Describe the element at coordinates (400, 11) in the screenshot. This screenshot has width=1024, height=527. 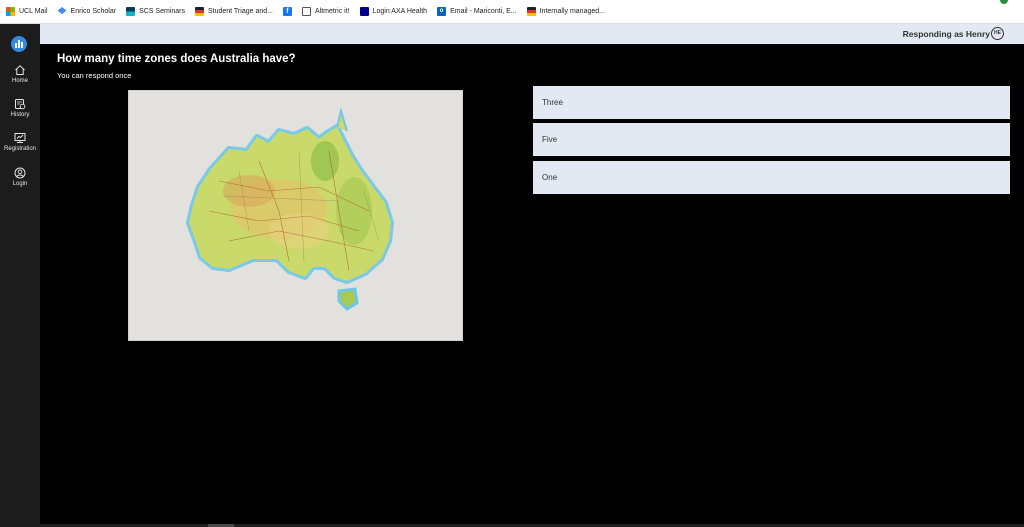
I see `bookmark-label: Login AXA Health` at that location.